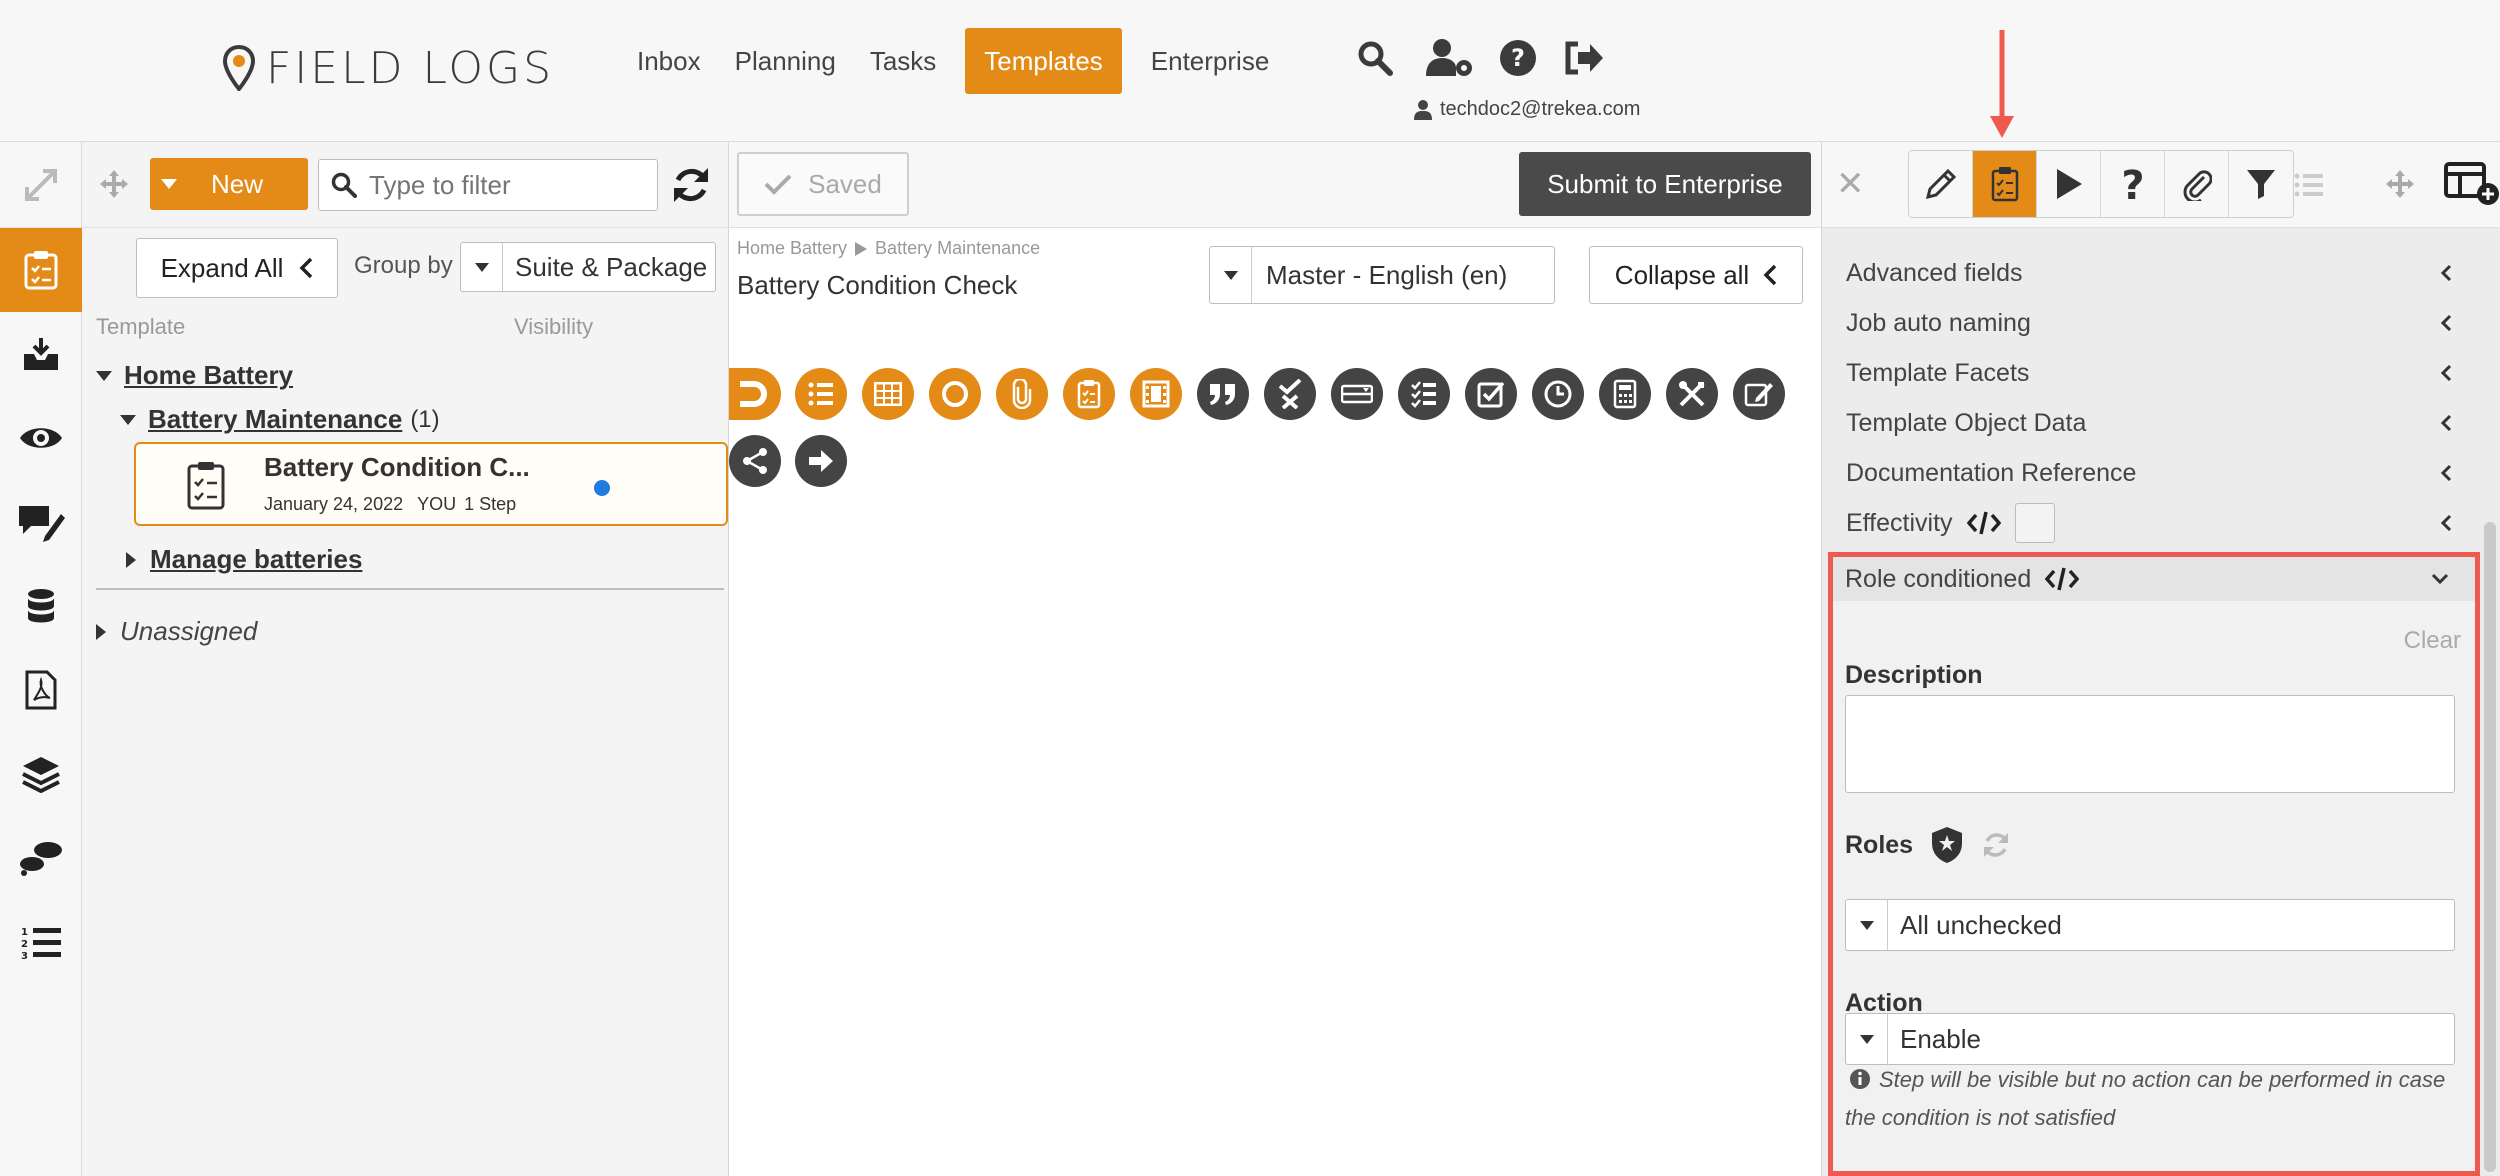 The image size is (2500, 1176). I want to click on clock-tool-icon, so click(1558, 394).